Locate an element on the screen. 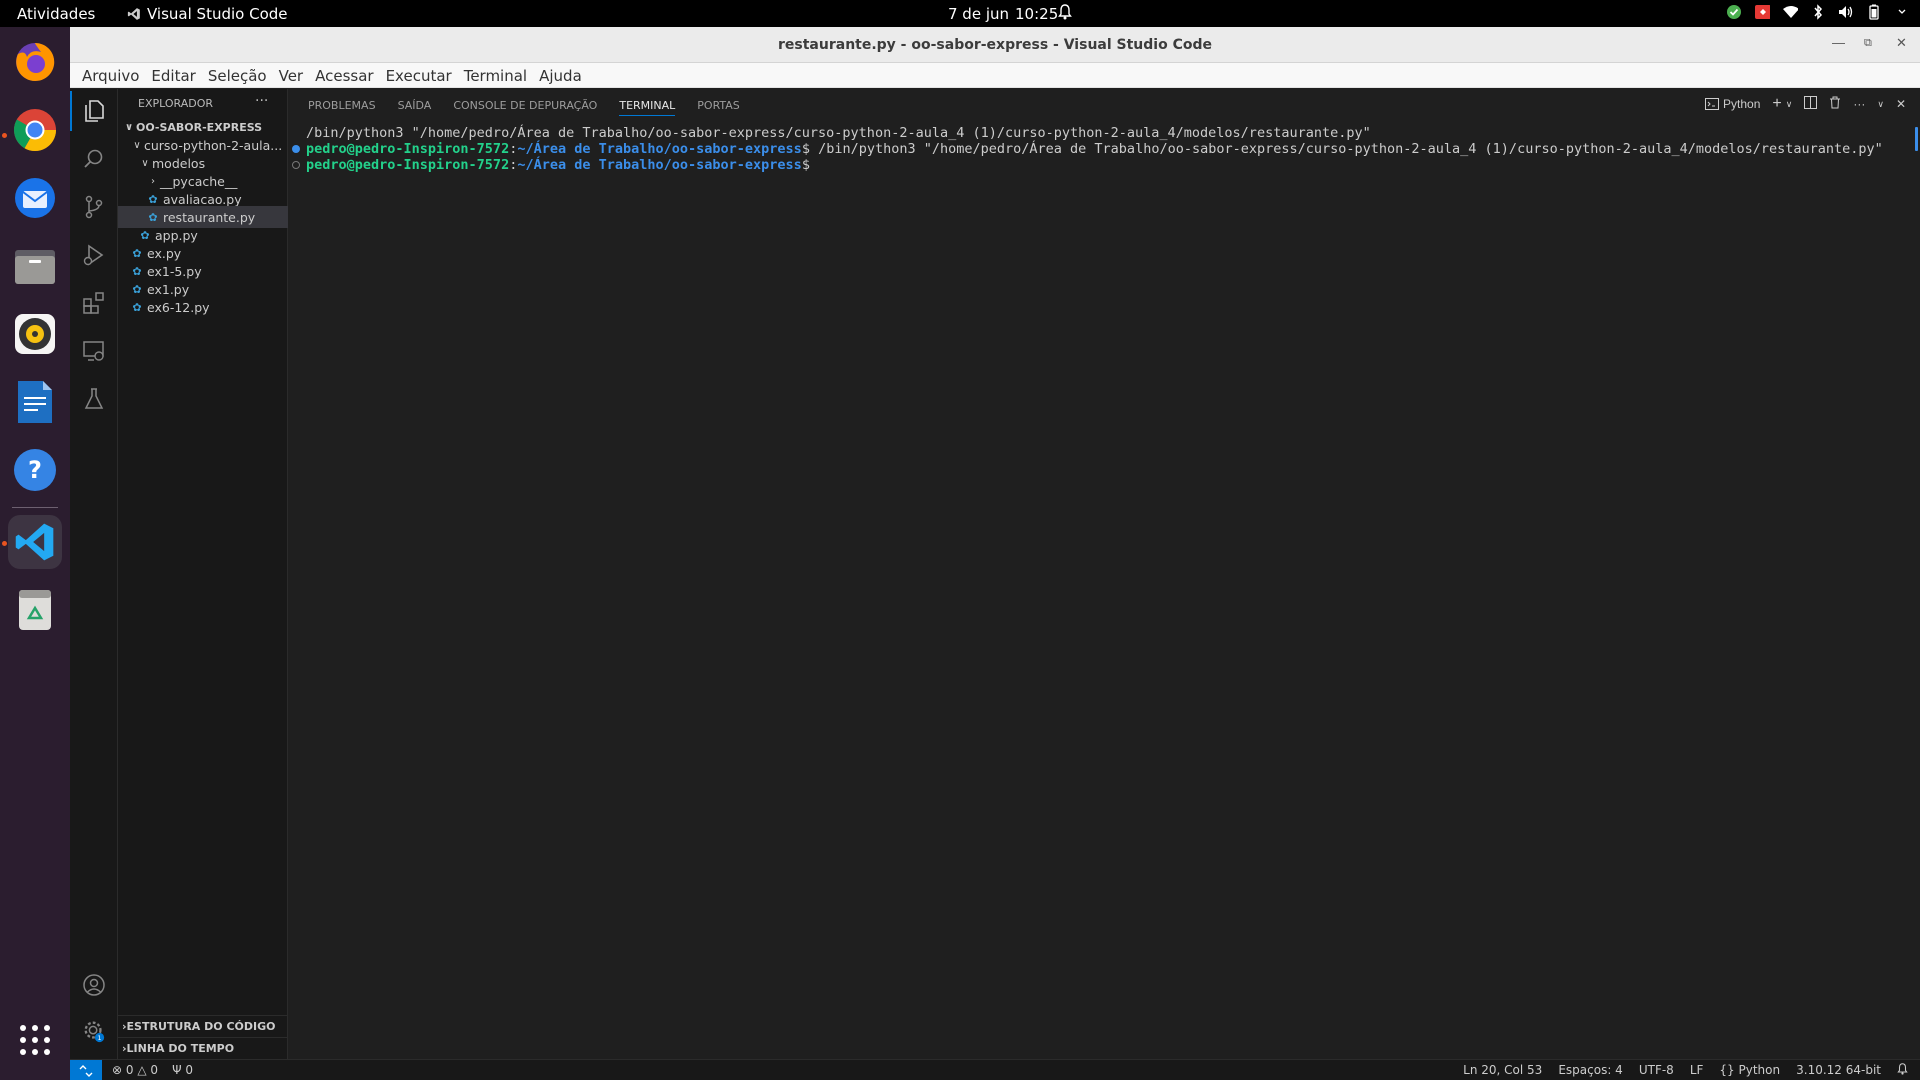 The height and width of the screenshot is (1080, 1920). terminal-profile-button: Python is located at coordinates (1732, 104).